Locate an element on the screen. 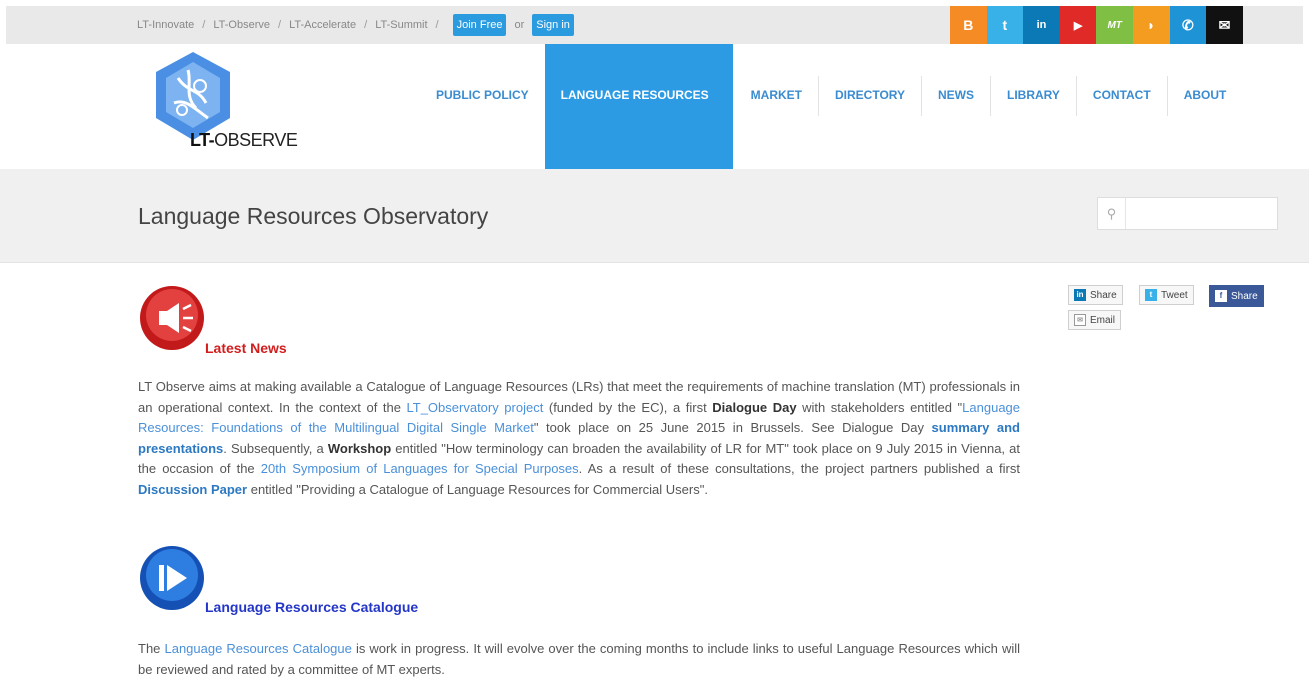  blogger-icon: B is located at coordinates (968, 25).